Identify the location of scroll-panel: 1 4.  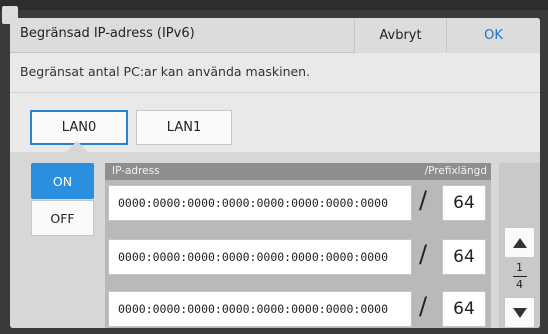
(519, 245).